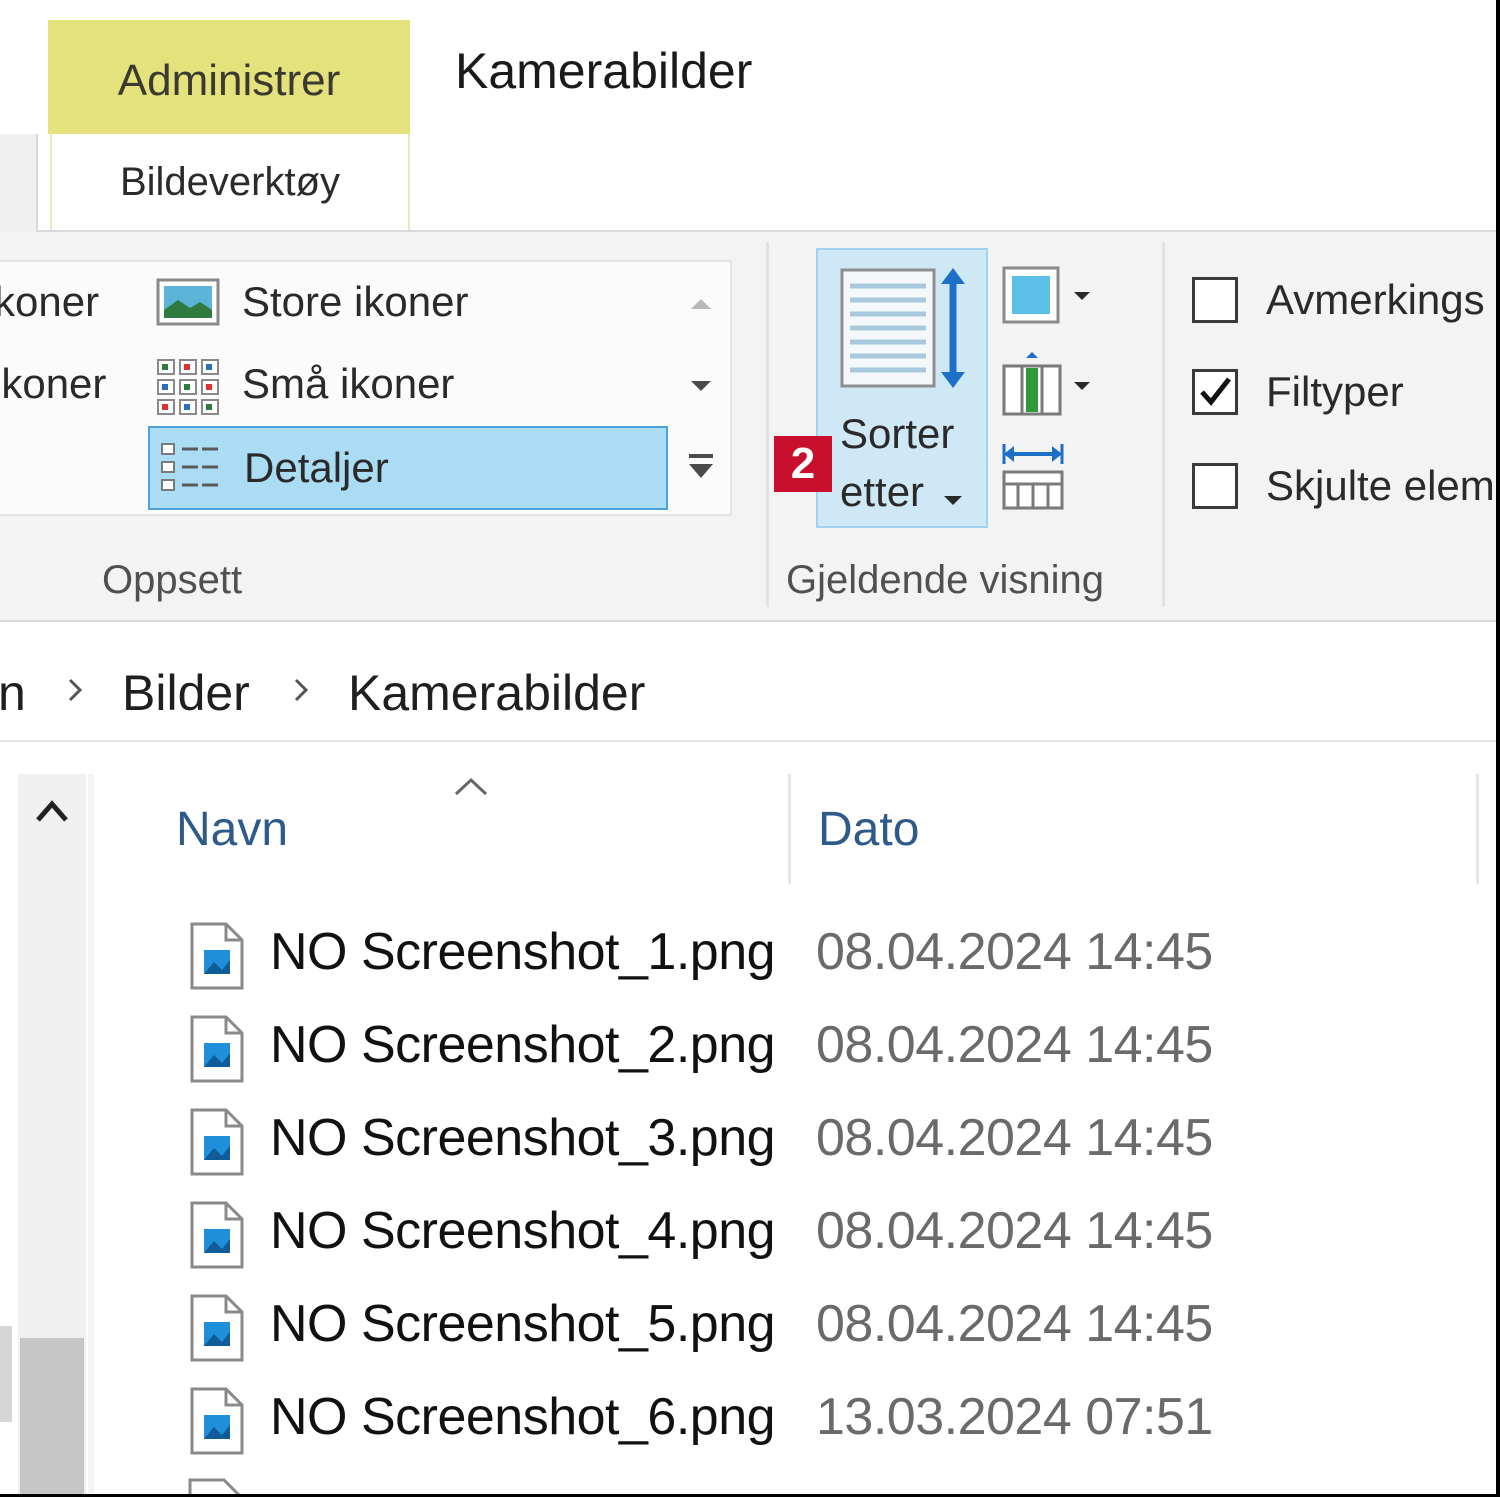 Image resolution: width=1500 pixels, height=1497 pixels. I want to click on file-name: NO Screenshot_4.png, so click(523, 1231).